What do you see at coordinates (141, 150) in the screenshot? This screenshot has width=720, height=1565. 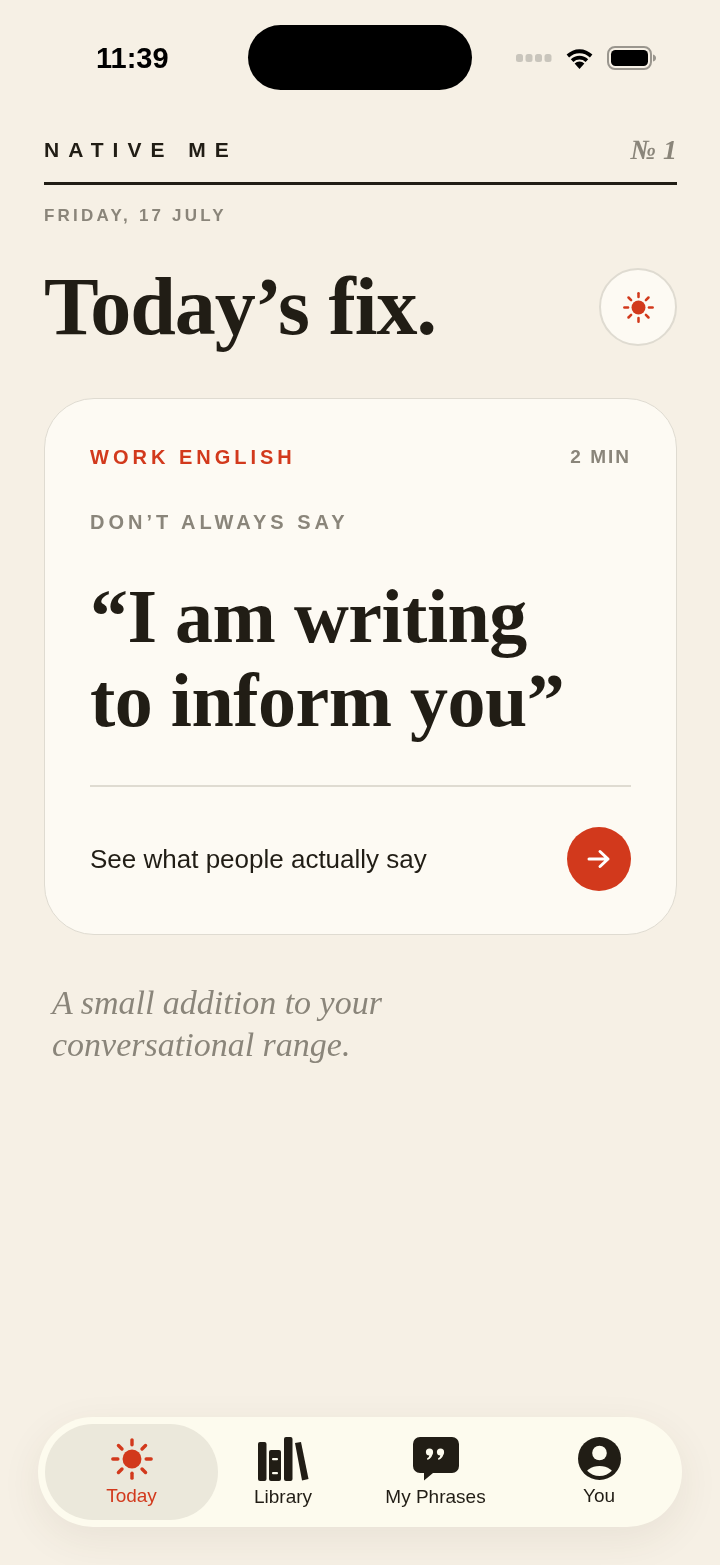 I see `app-title: NATIVE ME` at bounding box center [141, 150].